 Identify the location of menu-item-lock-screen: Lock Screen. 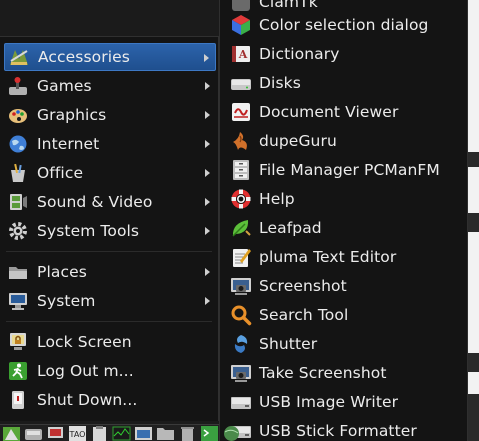
(110, 342).